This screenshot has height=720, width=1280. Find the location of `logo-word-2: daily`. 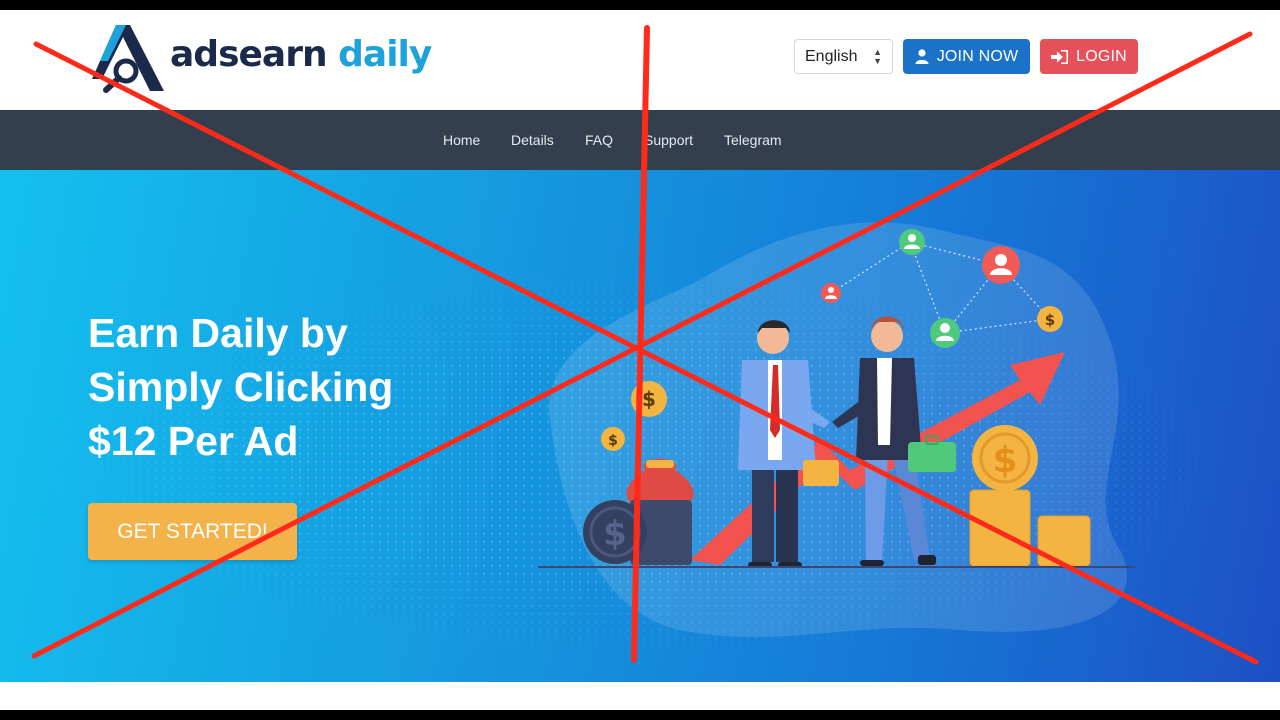

logo-word-2: daily is located at coordinates (385, 54).